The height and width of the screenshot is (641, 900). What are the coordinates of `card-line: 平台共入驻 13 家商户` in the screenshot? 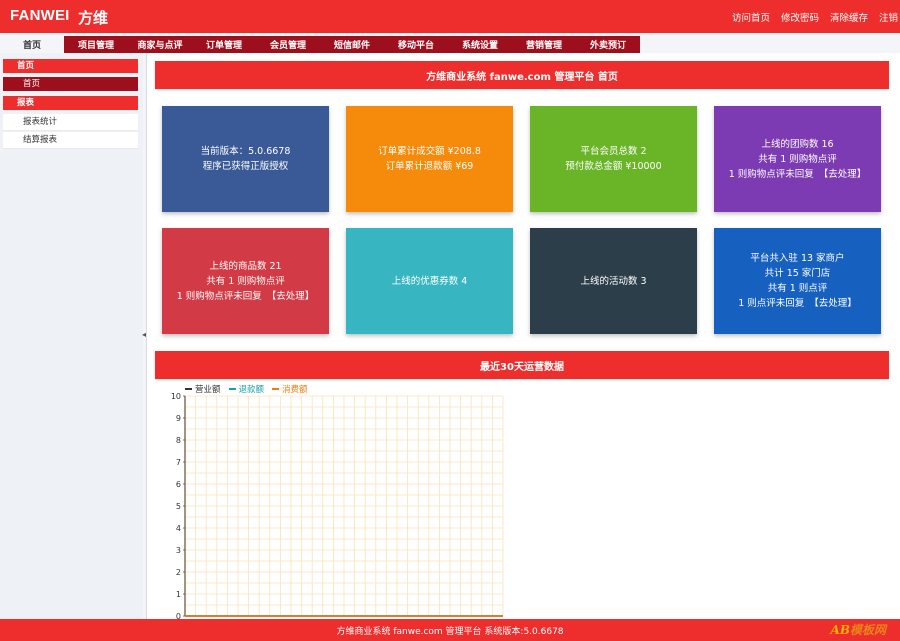 It's located at (797, 258).